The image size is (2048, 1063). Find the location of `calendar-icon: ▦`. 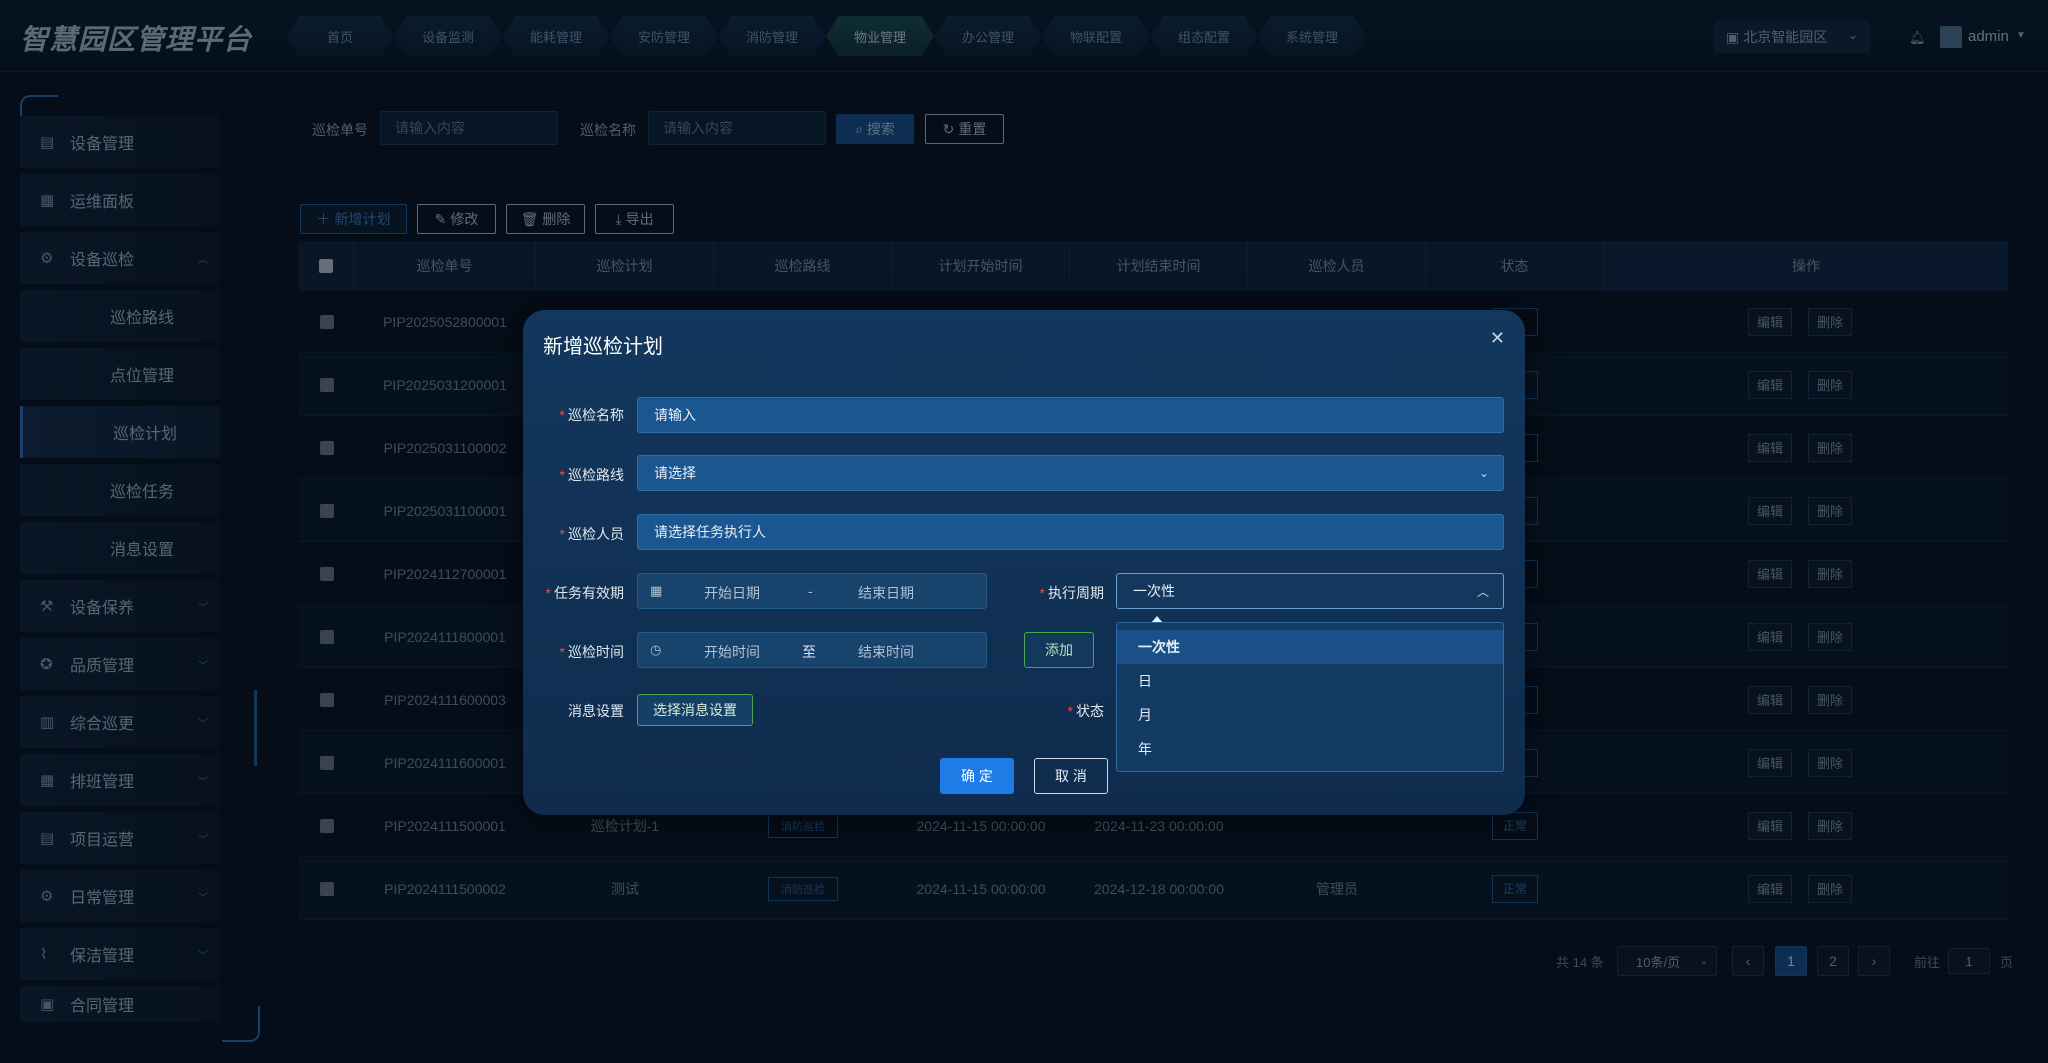

calendar-icon: ▦ is located at coordinates (656, 590).